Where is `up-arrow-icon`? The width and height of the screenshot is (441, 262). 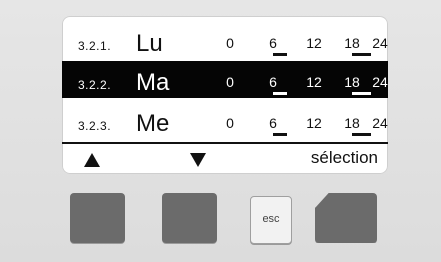 up-arrow-icon is located at coordinates (92, 160).